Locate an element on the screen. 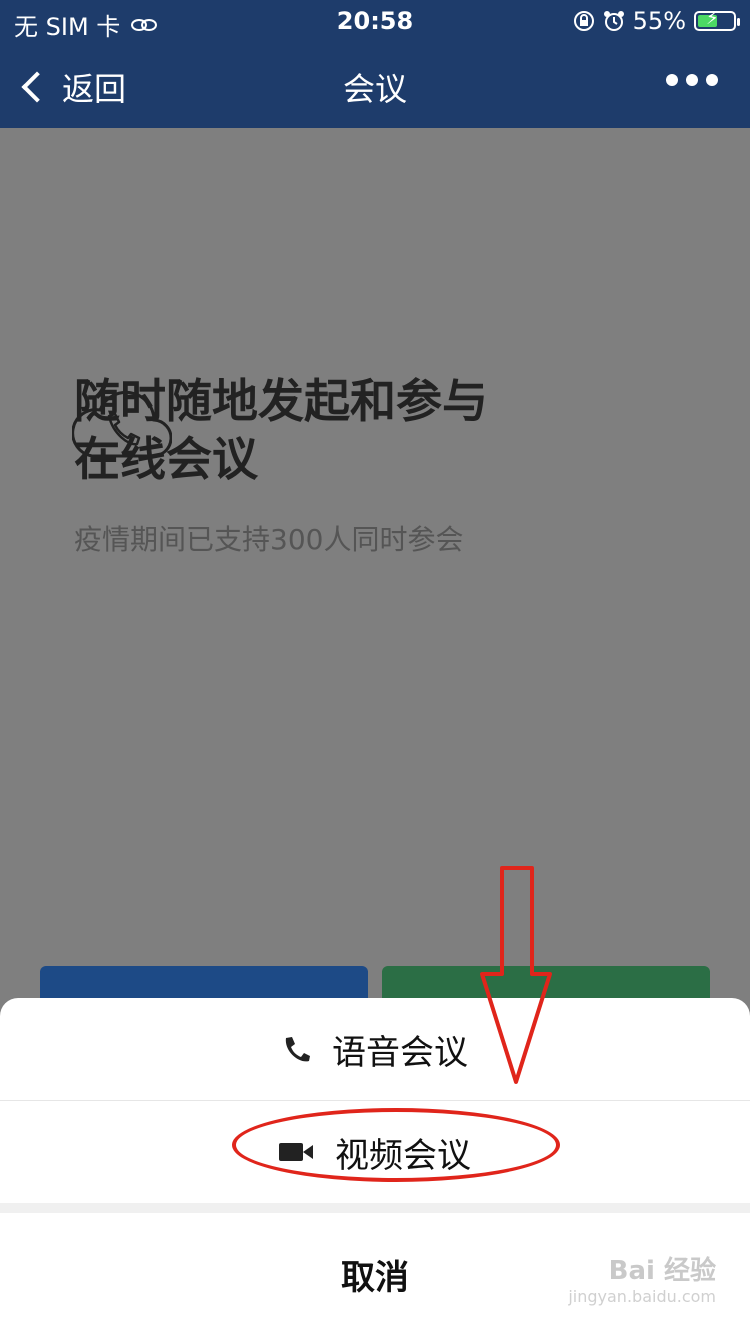 The image size is (750, 1334). nav-bar: 返回 会议 is located at coordinates (375, 85).